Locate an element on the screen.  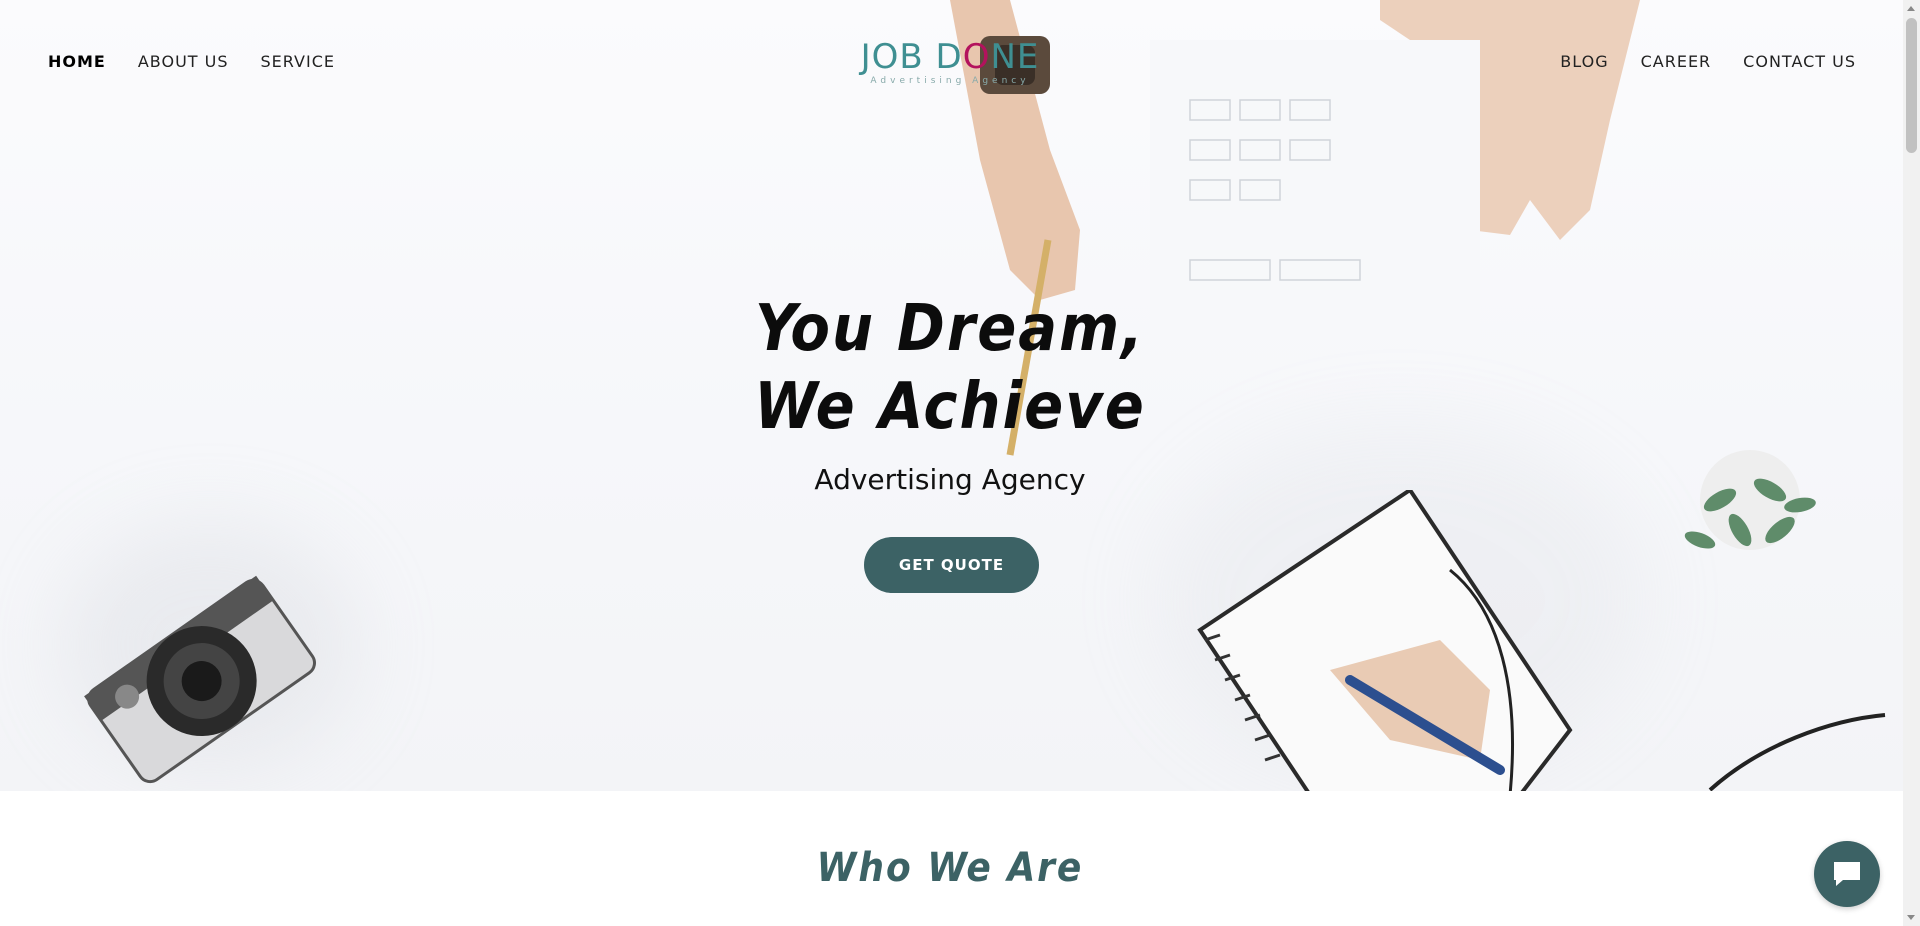
nav-about-us: ABOUT US is located at coordinates (183, 61).